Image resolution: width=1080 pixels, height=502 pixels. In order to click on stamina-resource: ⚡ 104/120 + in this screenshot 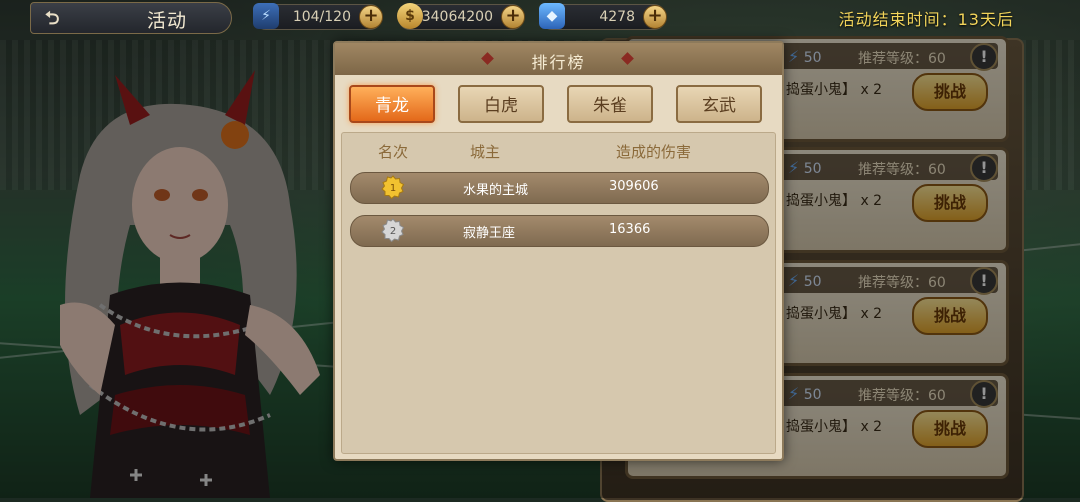, I will do `click(318, 16)`.